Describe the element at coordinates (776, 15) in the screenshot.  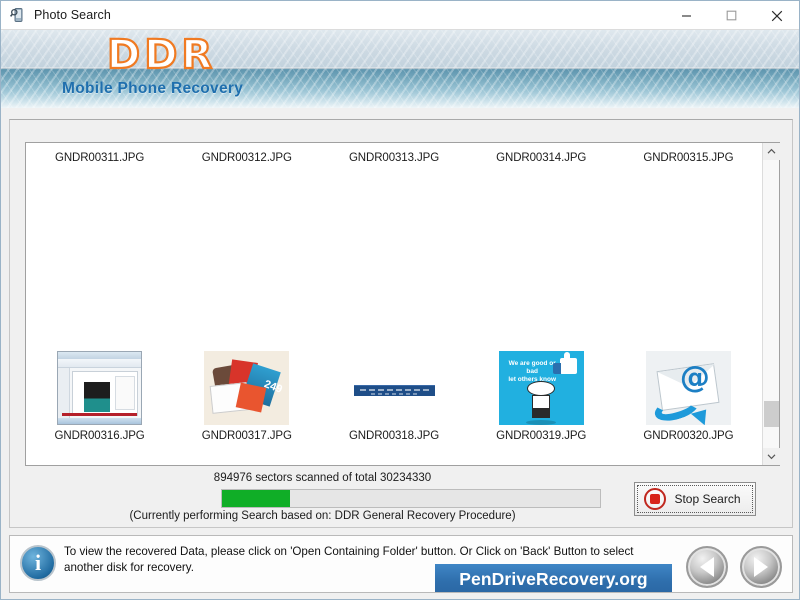
I see `close-icon` at that location.